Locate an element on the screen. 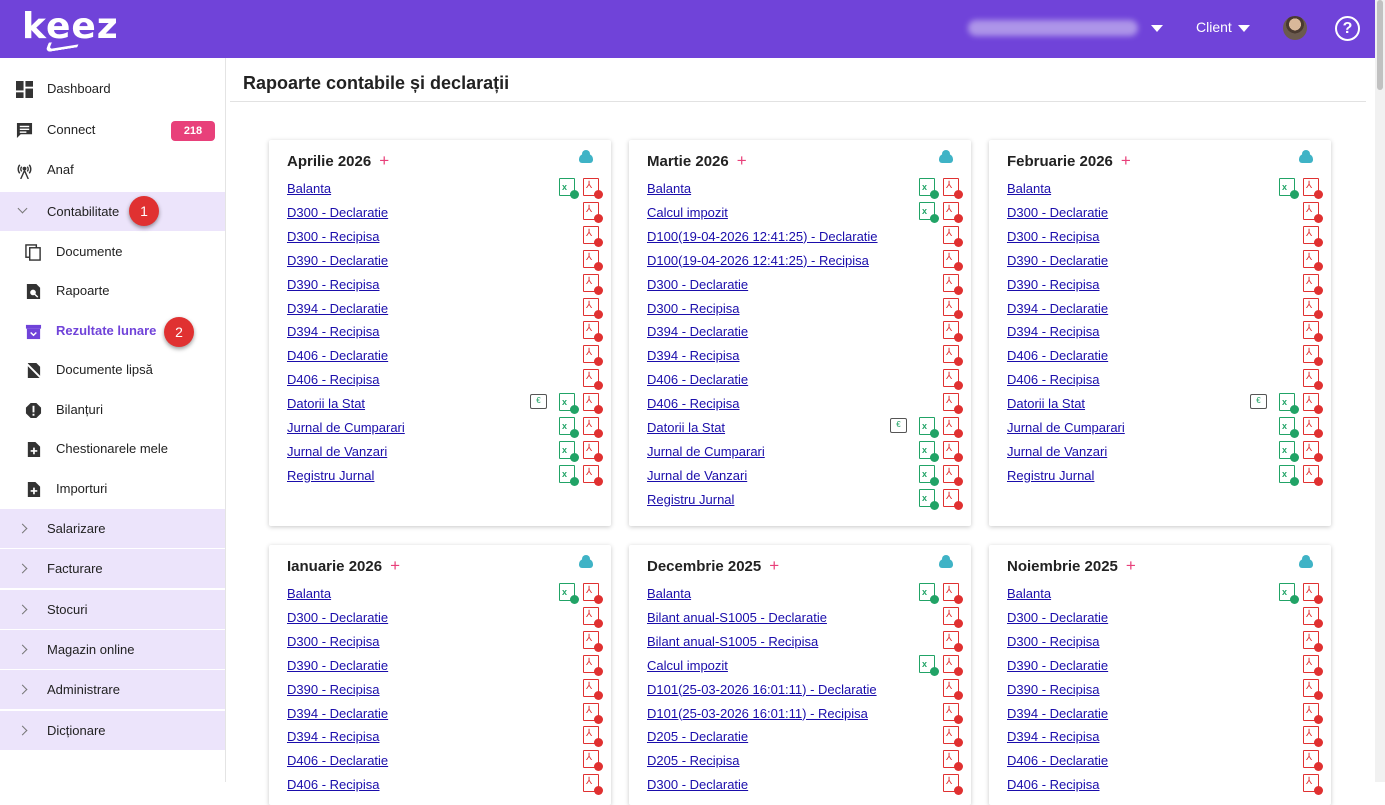 This screenshot has height=805, width=1385. help-icon: ? is located at coordinates (1347, 28).